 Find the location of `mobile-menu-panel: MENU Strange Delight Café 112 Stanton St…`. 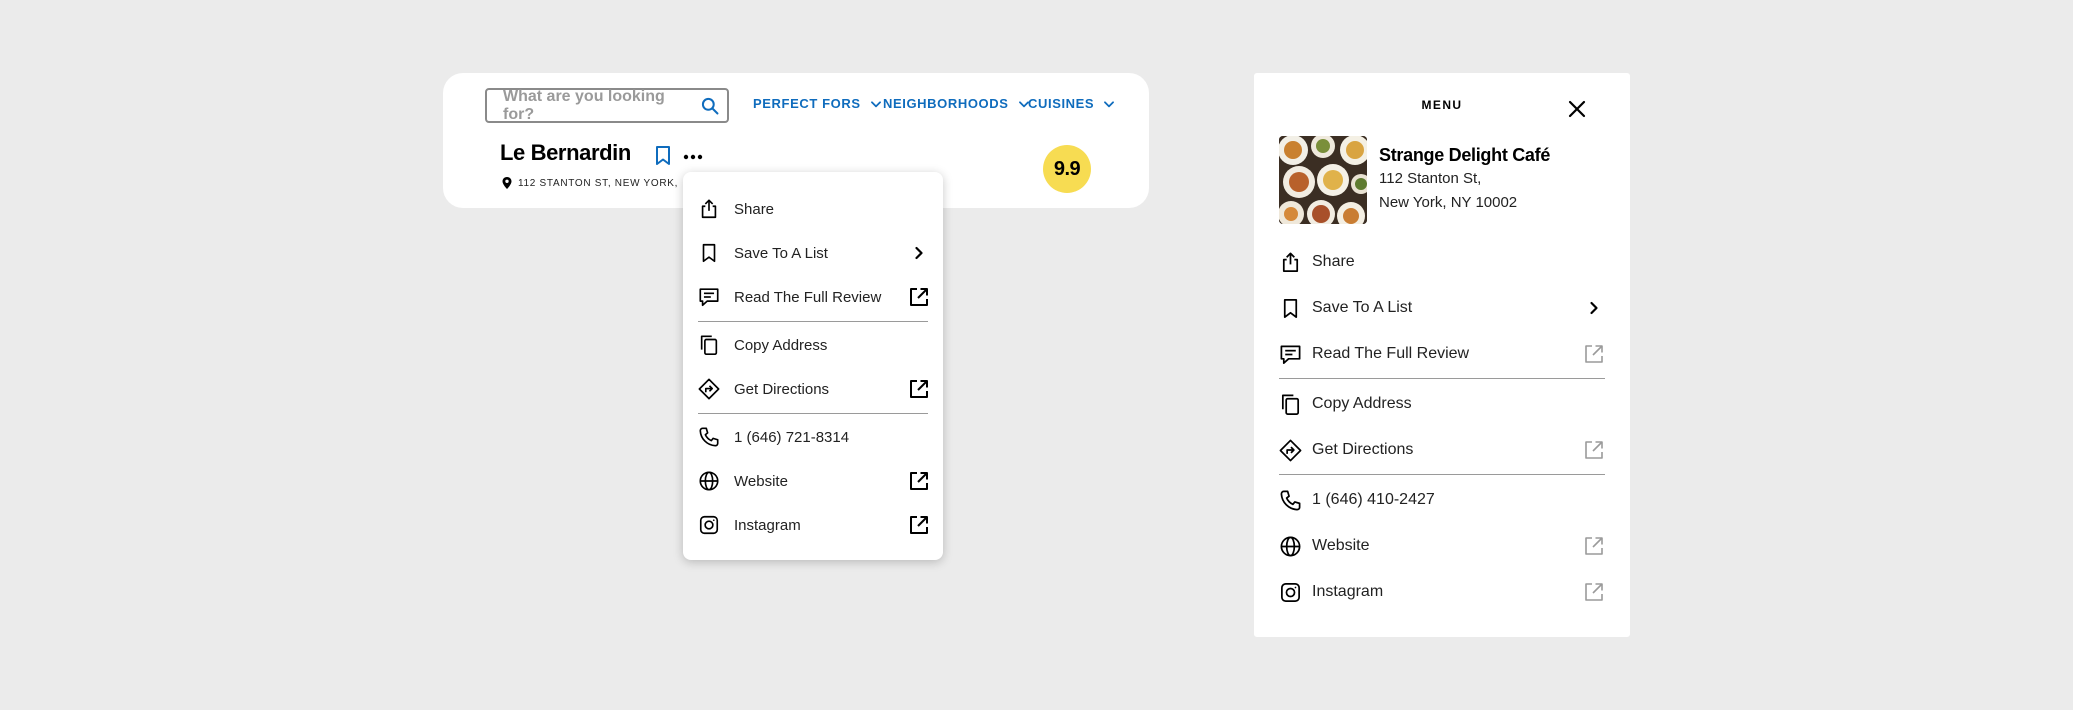

mobile-menu-panel: MENU Strange Delight Café 112 Stanton St… is located at coordinates (1442, 355).